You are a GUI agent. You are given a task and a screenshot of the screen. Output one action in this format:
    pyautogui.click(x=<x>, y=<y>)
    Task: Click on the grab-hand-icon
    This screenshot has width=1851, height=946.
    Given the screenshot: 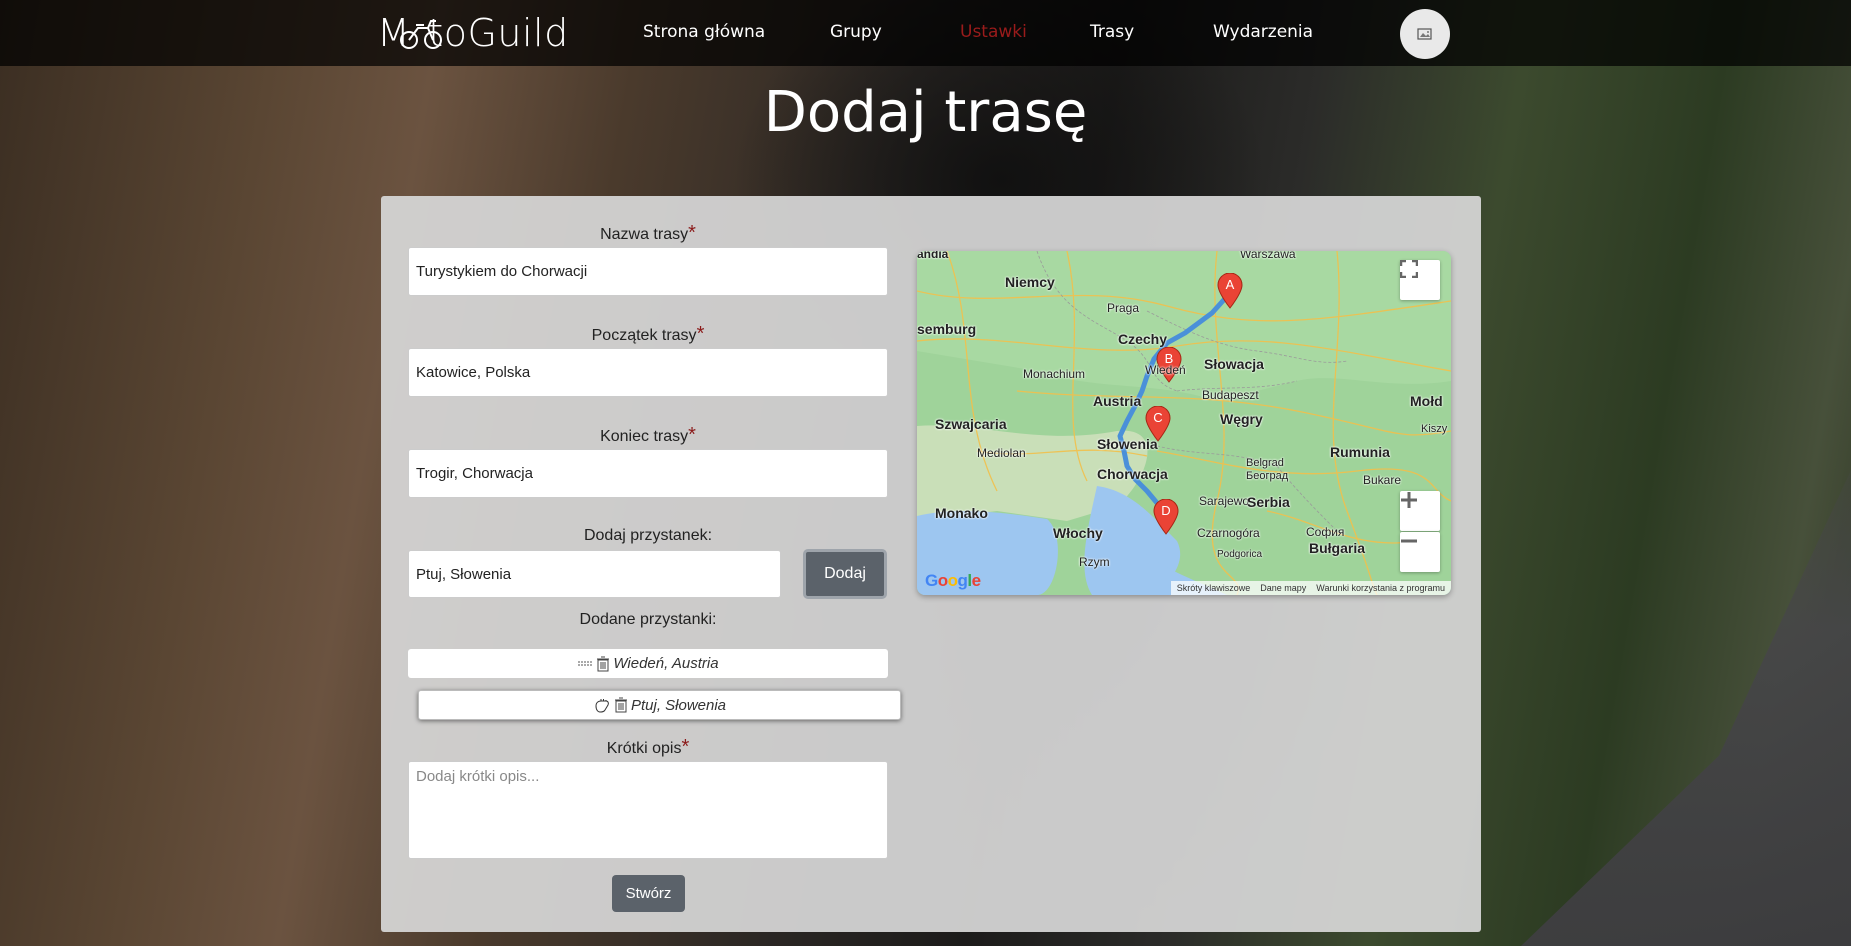 What is the action you would take?
    pyautogui.click(x=602, y=706)
    